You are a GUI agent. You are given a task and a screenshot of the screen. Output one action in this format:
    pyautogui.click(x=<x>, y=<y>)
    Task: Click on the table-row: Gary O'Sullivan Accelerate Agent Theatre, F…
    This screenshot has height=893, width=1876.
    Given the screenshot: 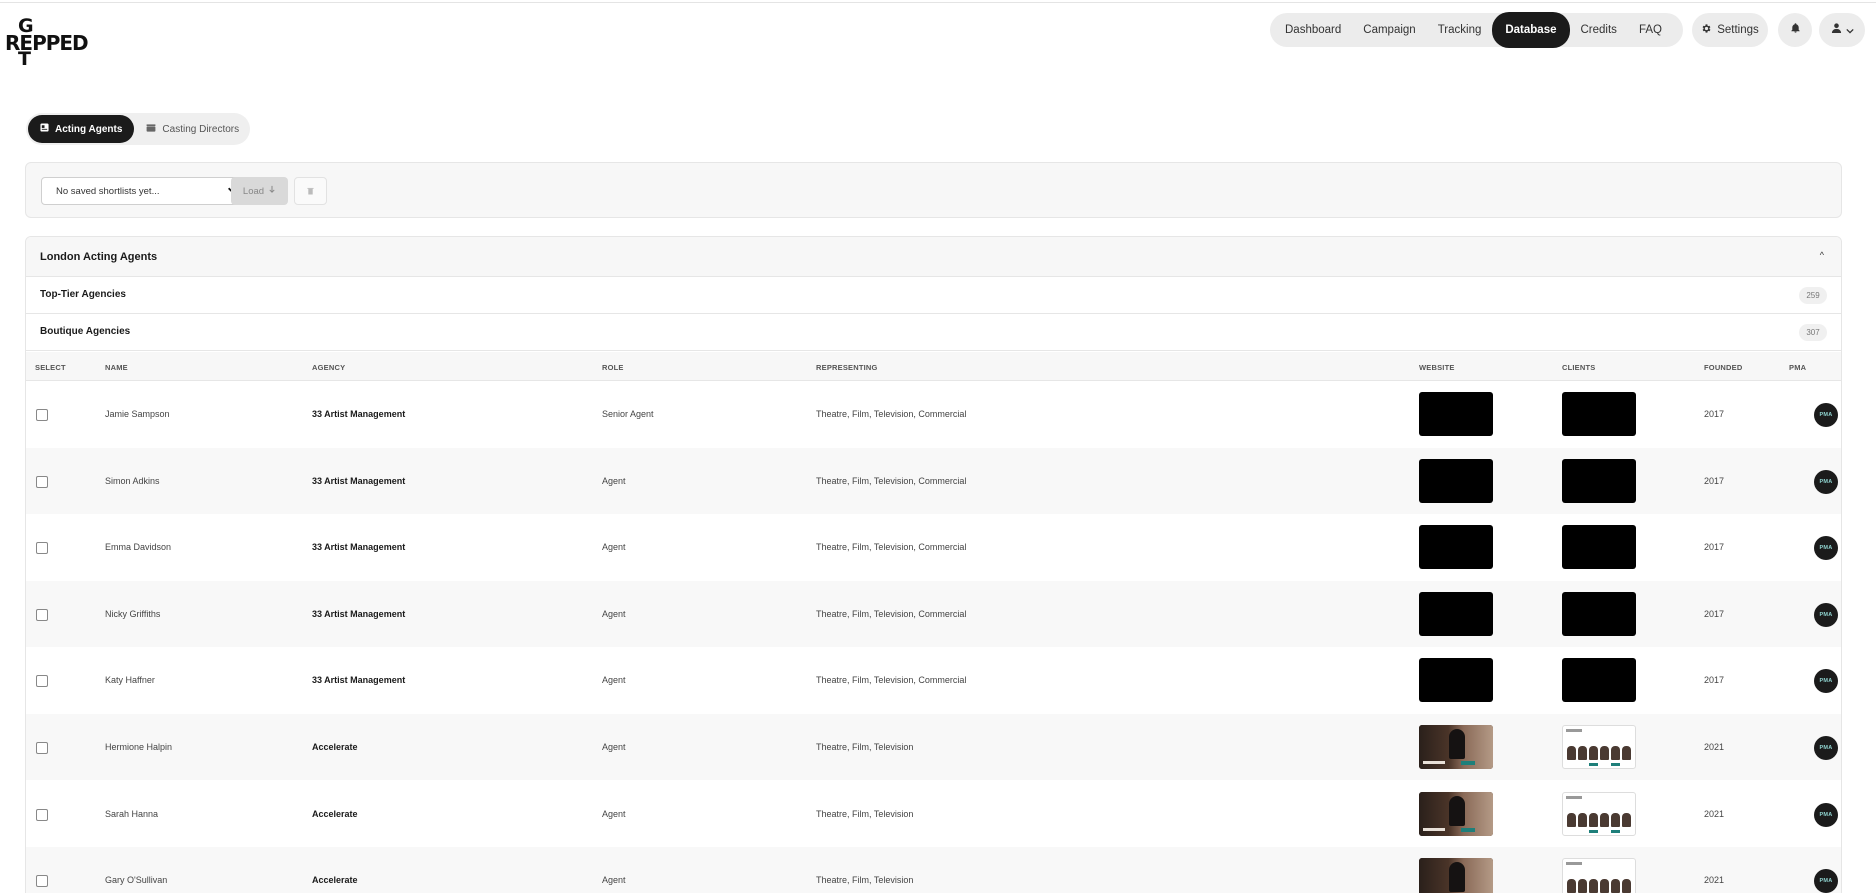 What is the action you would take?
    pyautogui.click(x=933, y=870)
    